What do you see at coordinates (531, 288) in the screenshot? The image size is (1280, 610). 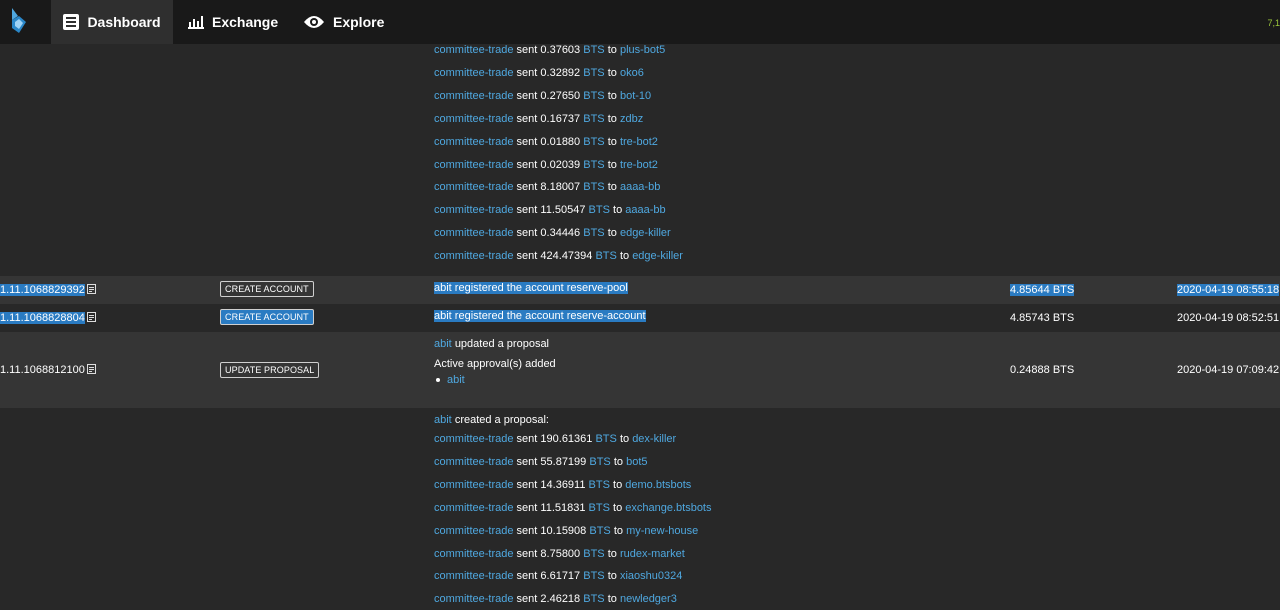 I see `operation-description: abit registered the account reserve-pool` at bounding box center [531, 288].